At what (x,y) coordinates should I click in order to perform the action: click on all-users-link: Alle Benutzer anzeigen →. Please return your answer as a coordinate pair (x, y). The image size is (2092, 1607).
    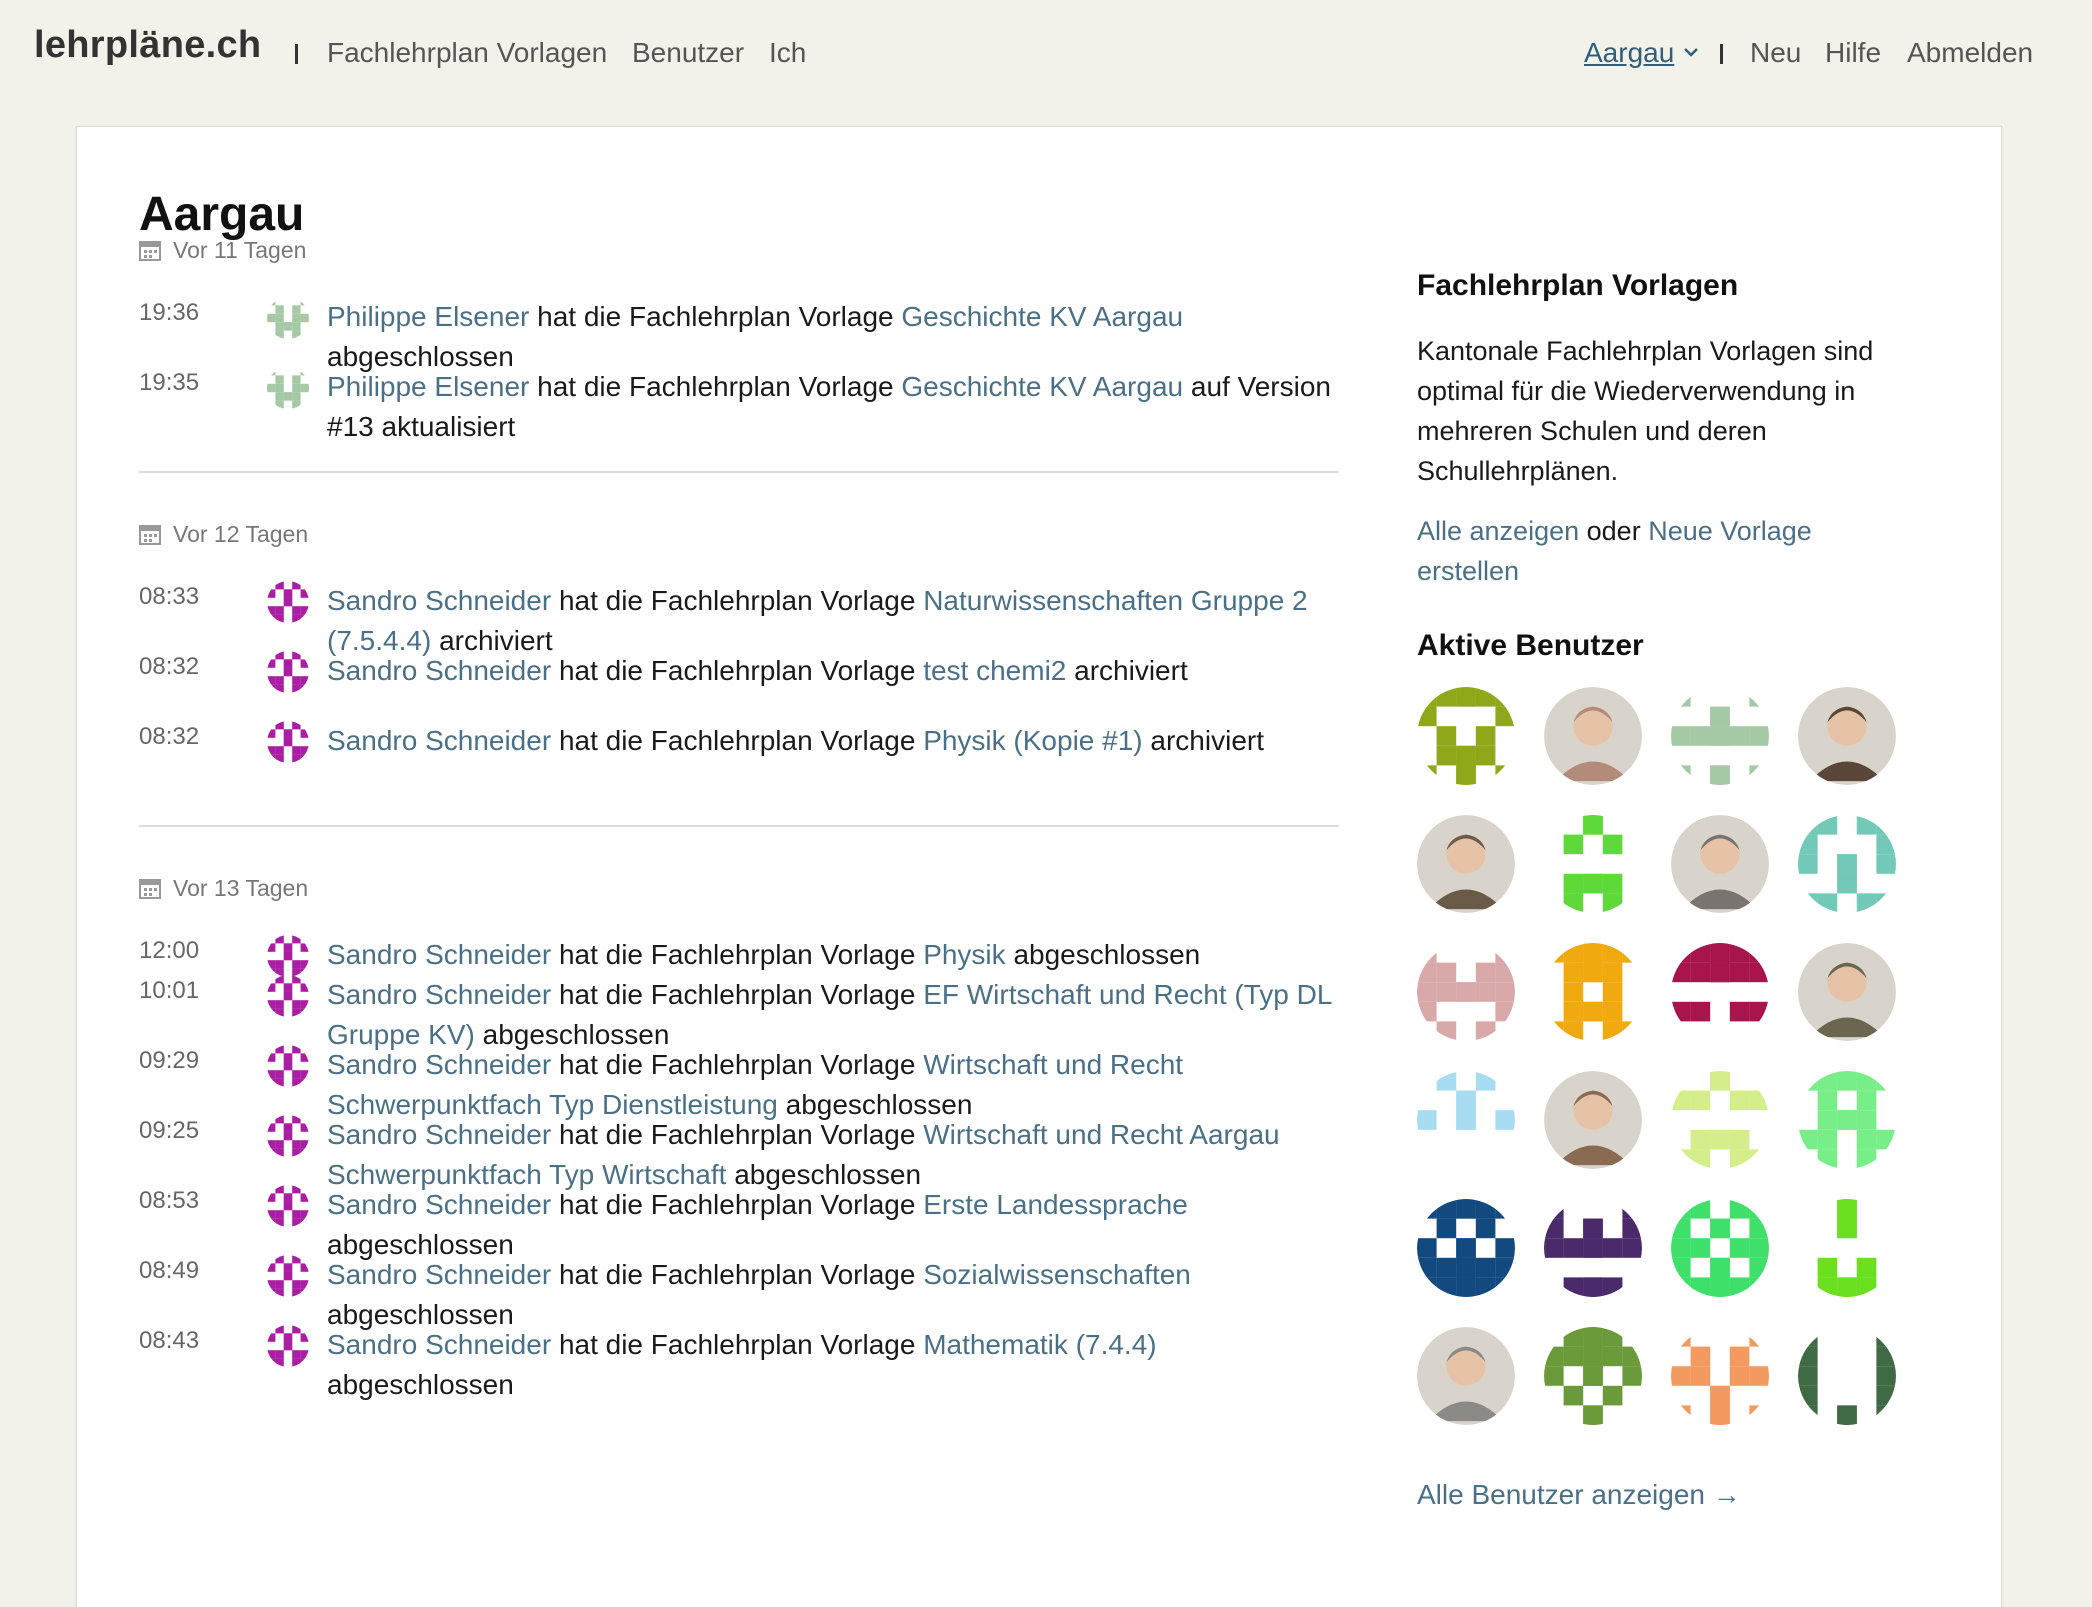
    Looking at the image, I should click on (1579, 1495).